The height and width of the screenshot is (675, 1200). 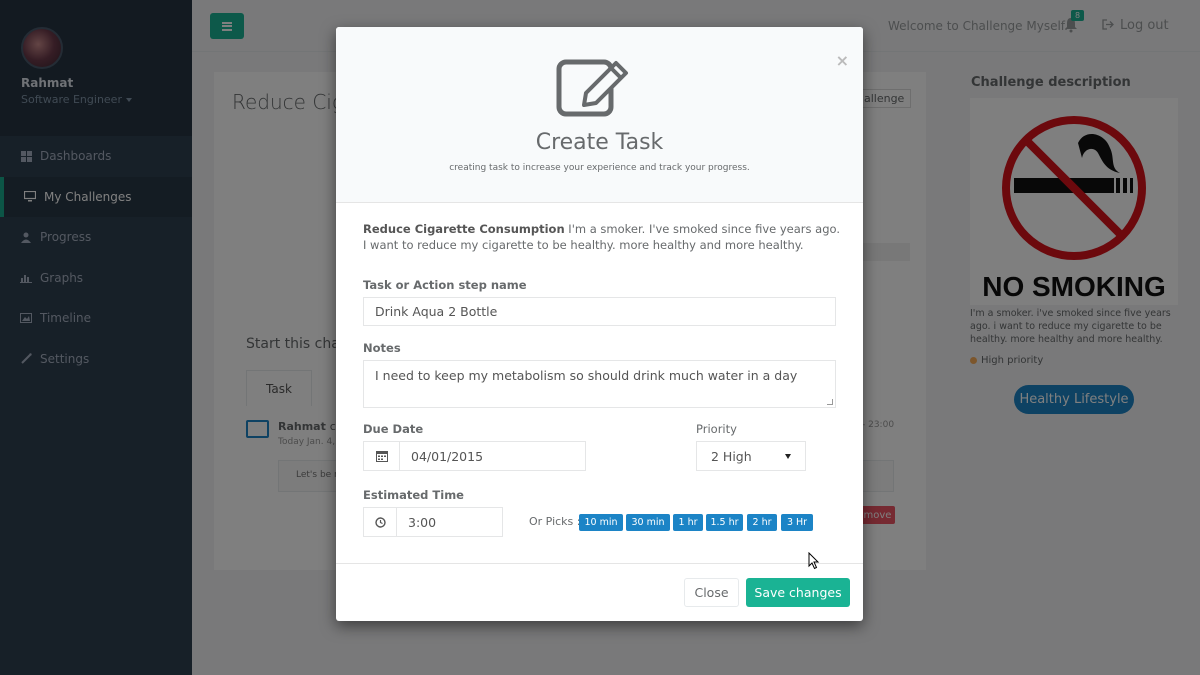 What do you see at coordinates (814, 561) in the screenshot?
I see `mouse-cursor-icon` at bounding box center [814, 561].